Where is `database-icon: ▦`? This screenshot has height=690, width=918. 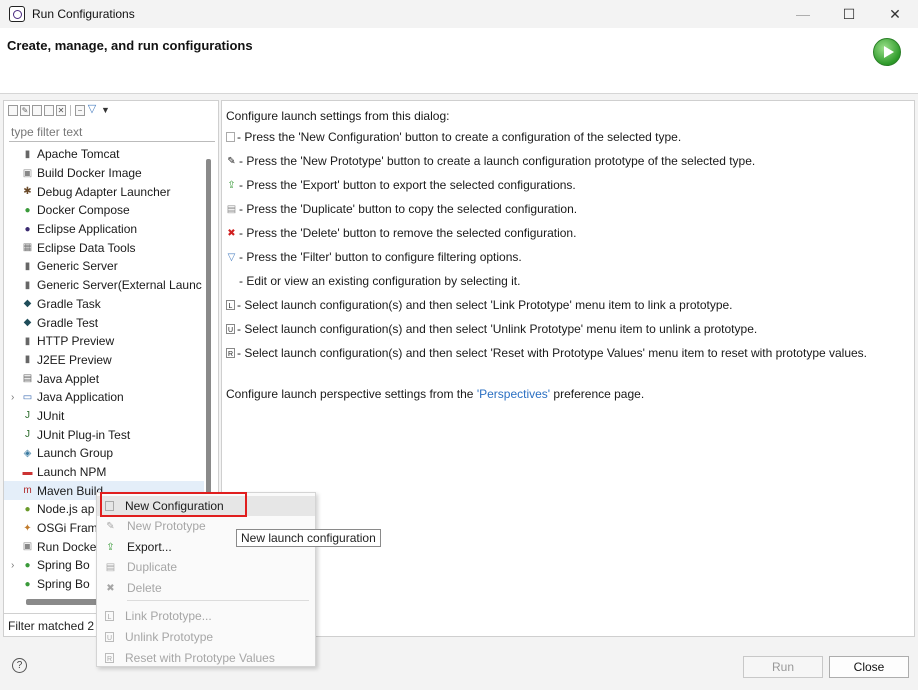
database-icon: ▦ is located at coordinates (27, 248).